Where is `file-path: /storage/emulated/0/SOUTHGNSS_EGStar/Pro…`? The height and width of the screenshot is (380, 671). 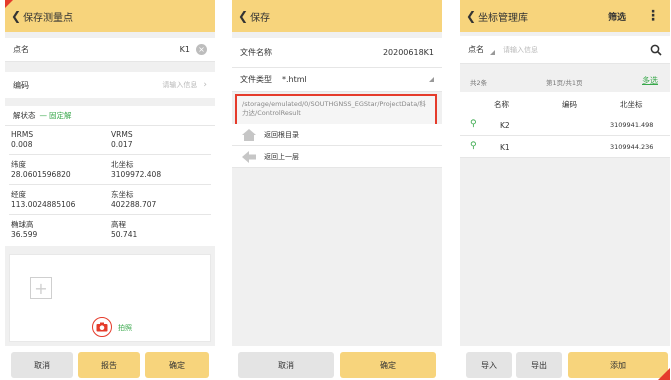 file-path: /storage/emulated/0/SOUTHGNSS_EGStar/Pro… is located at coordinates (336, 111).